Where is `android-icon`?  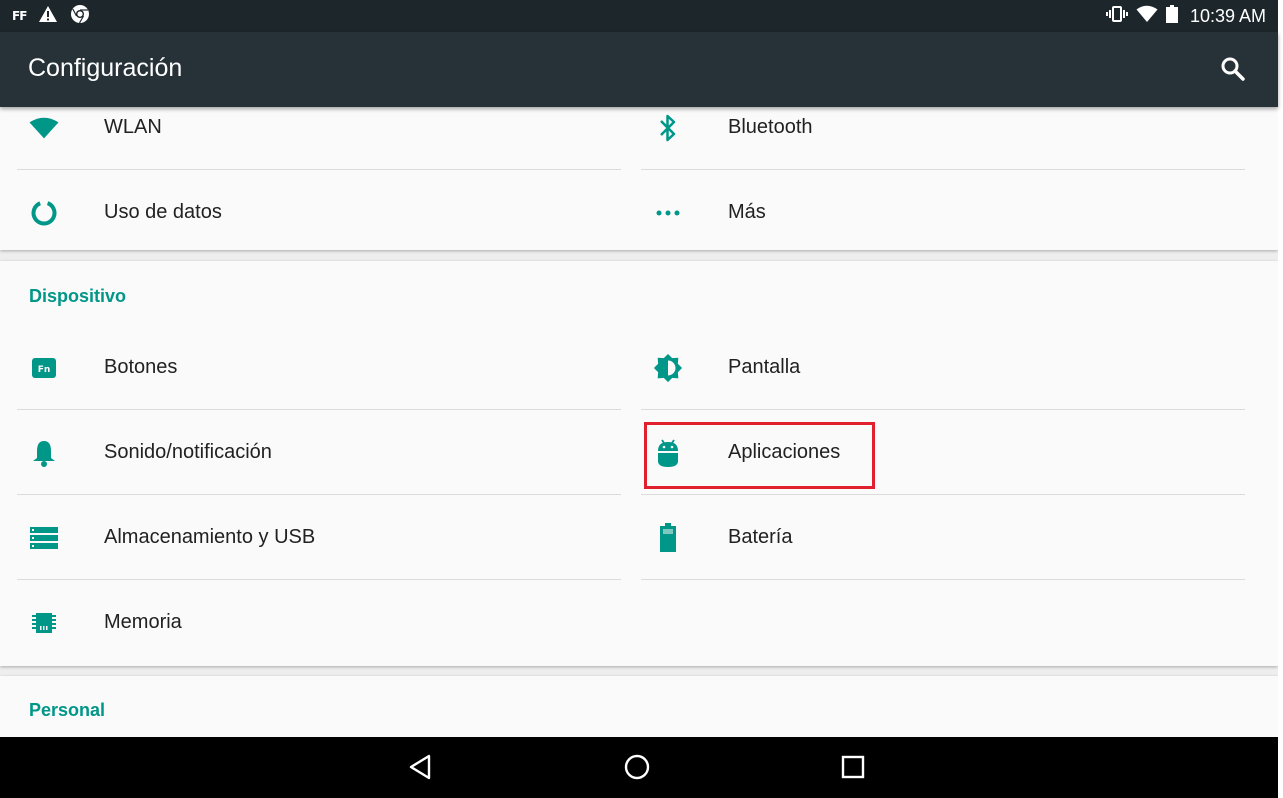
android-icon is located at coordinates (668, 453).